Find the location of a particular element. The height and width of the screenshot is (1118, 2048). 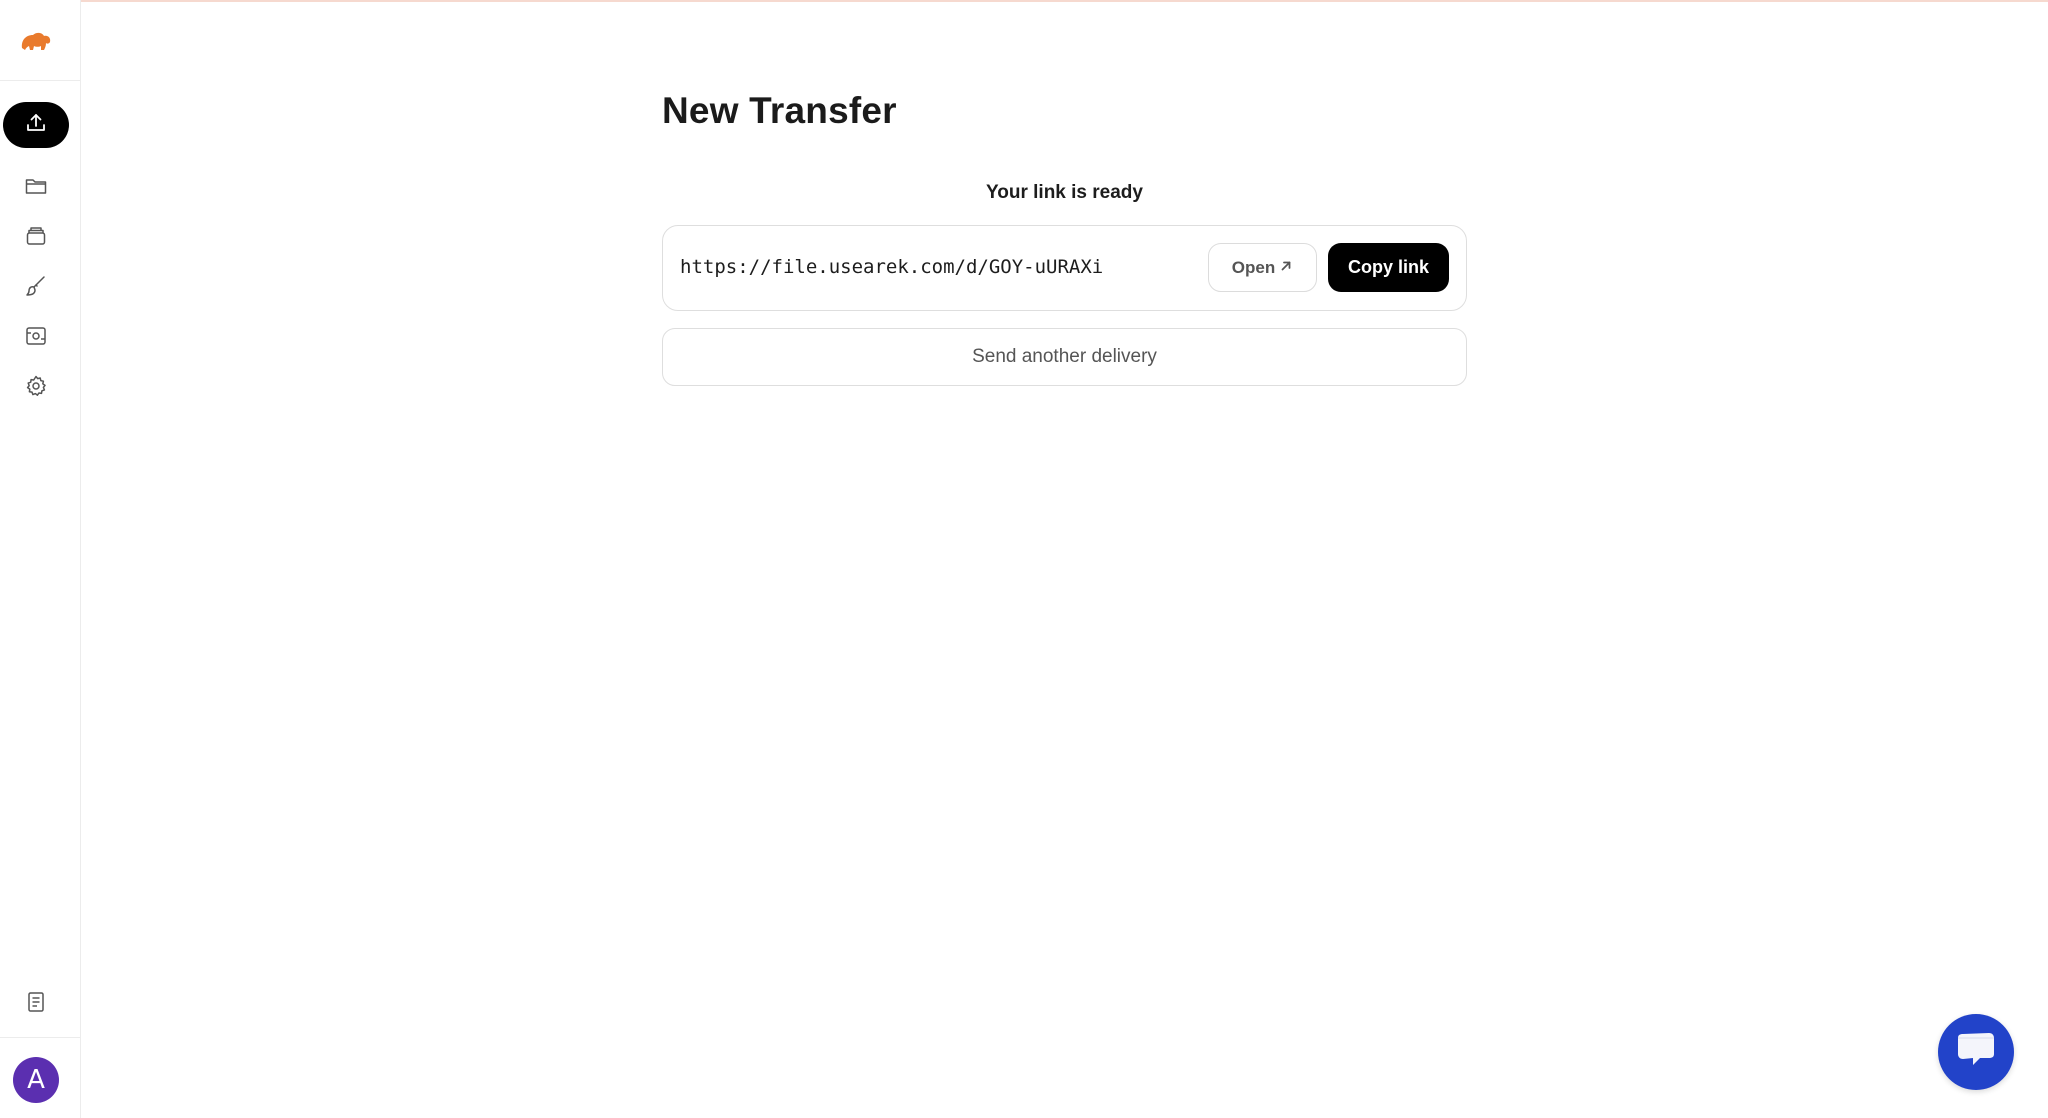

send-another-label: Send another delivery is located at coordinates (1064, 356).